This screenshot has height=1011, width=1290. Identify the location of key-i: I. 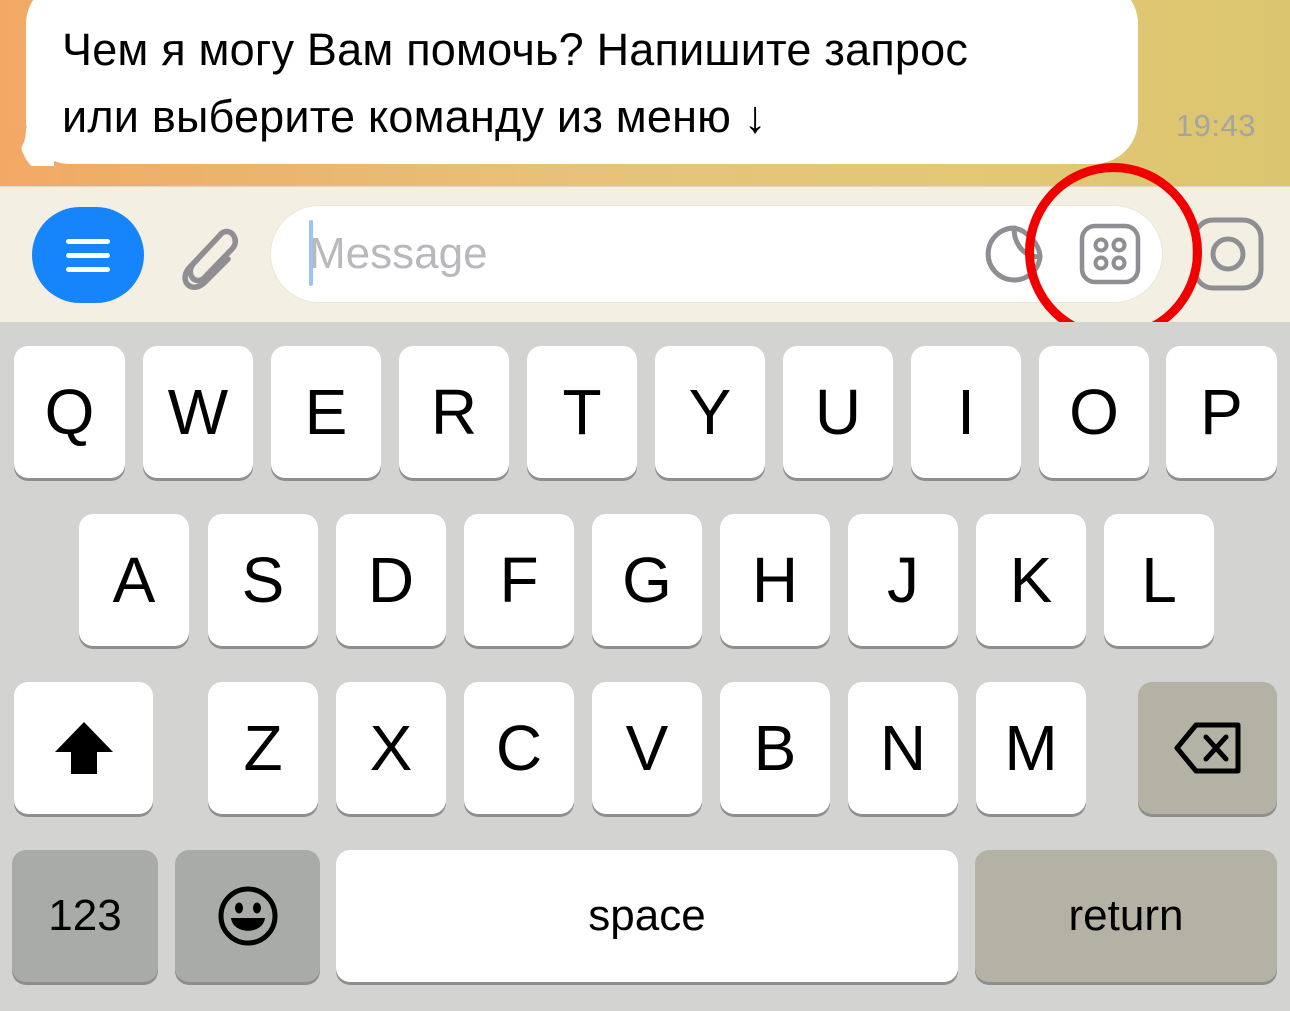
(966, 412).